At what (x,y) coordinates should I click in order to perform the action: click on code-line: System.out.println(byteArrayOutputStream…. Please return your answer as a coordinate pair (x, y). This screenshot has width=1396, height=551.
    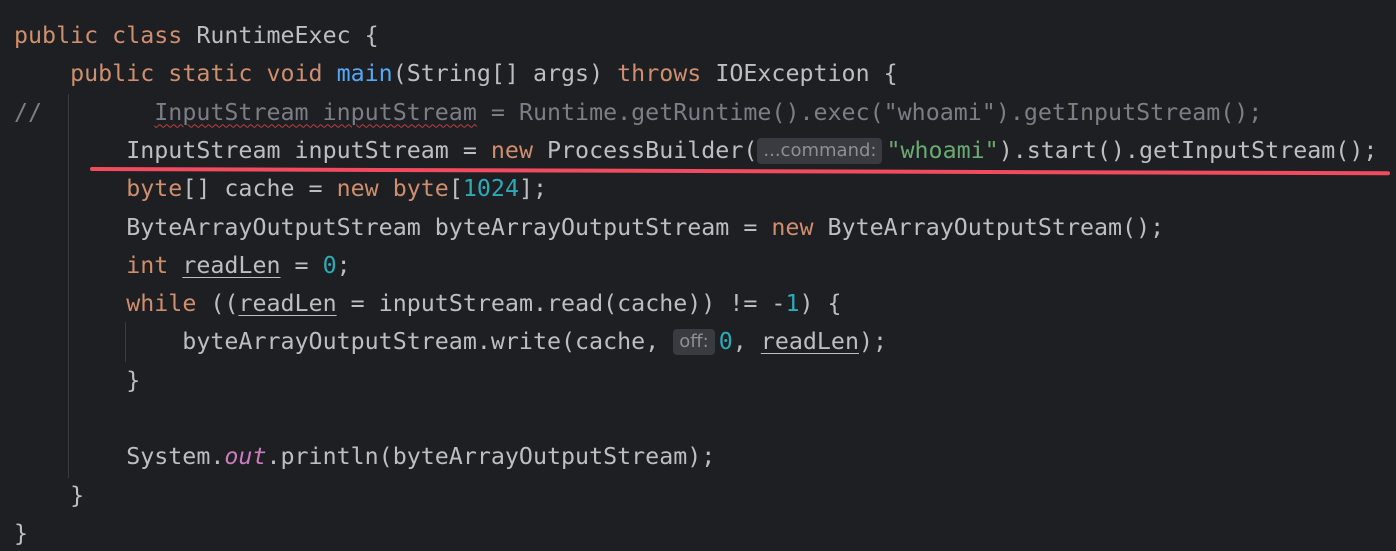
    Looking at the image, I should click on (364, 457).